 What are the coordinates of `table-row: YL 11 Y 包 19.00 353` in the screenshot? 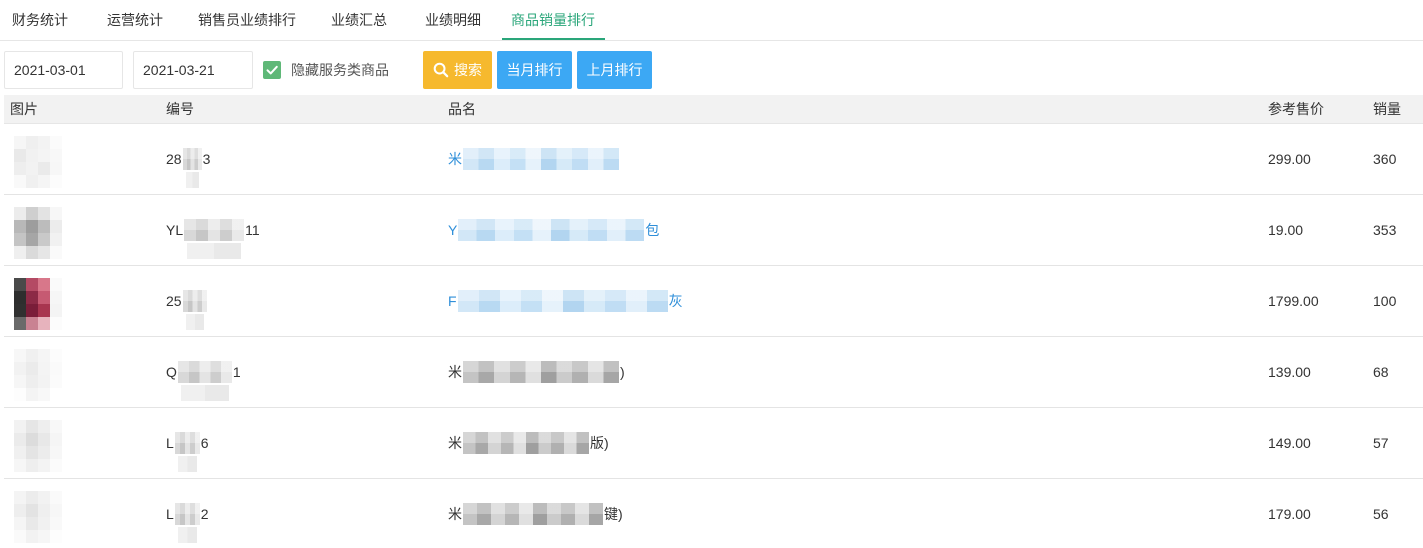 It's located at (713, 230).